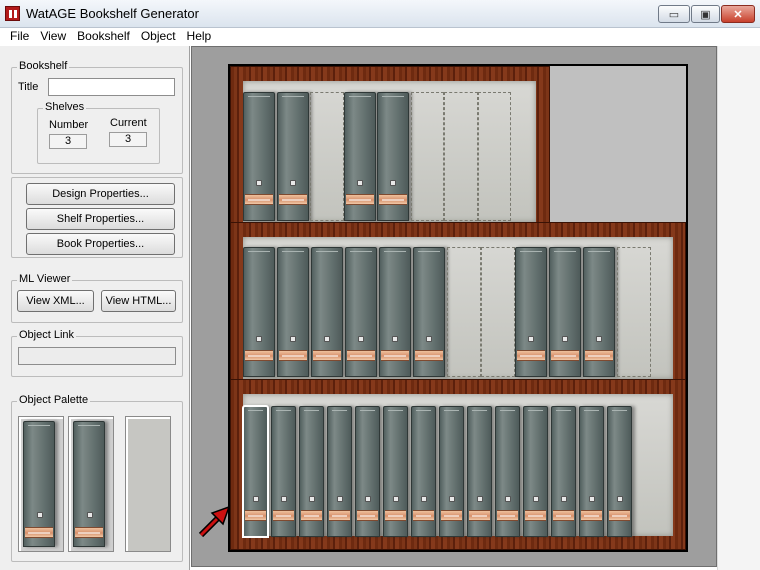 This screenshot has height=570, width=760. I want to click on menu-bookshelf: Bookshelf, so click(104, 37).